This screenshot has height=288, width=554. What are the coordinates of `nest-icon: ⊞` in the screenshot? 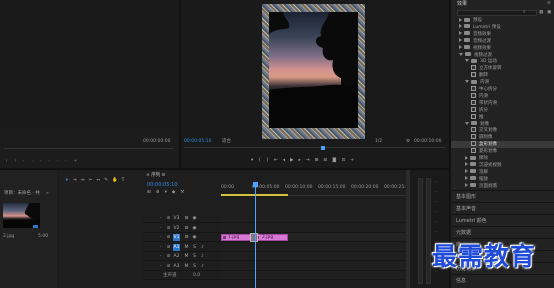 It's located at (151, 192).